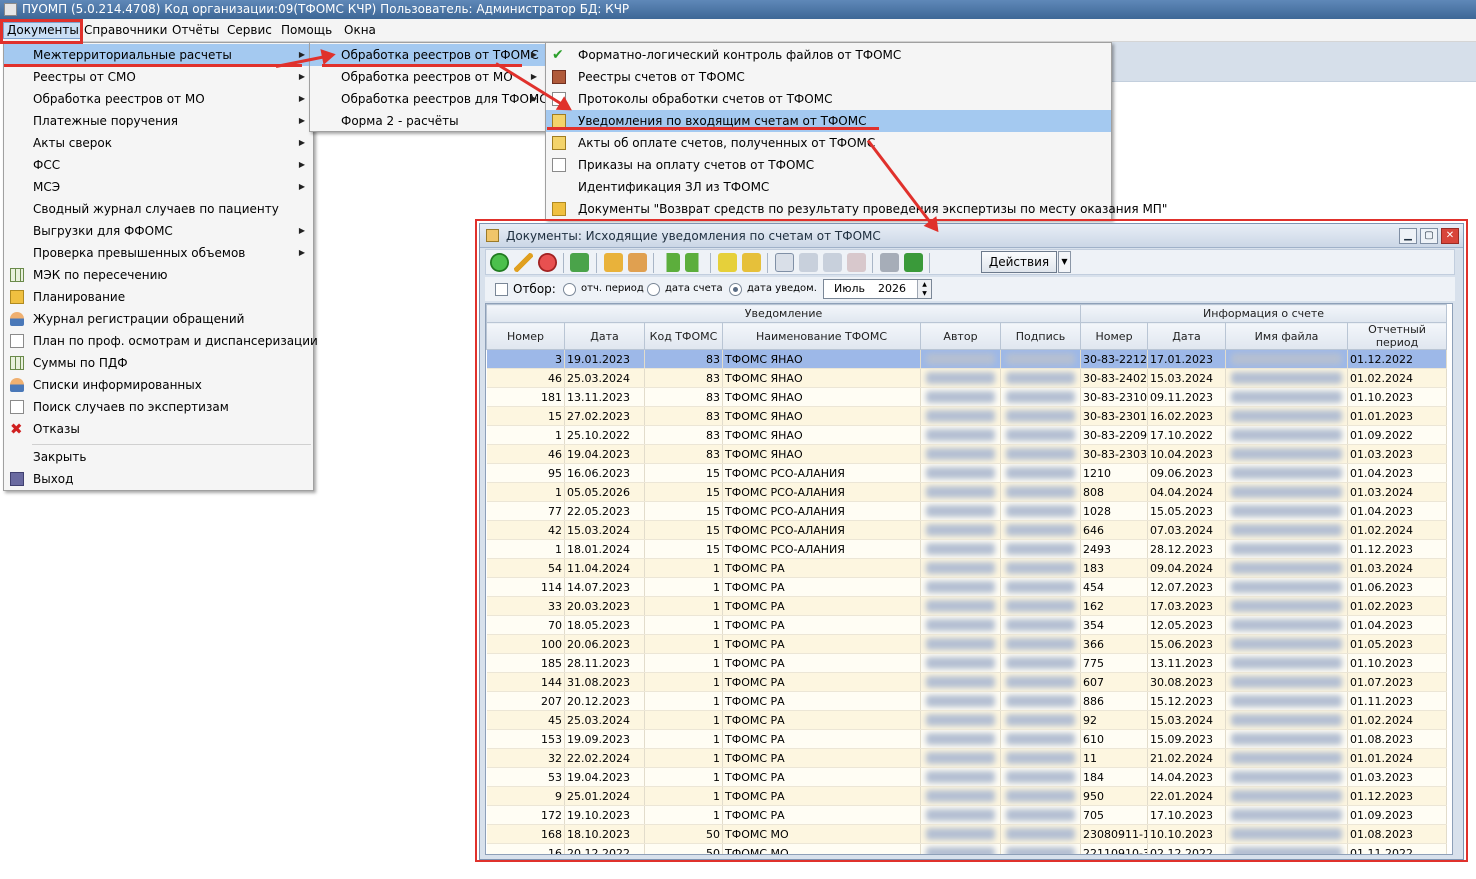  Describe the element at coordinates (100, 275) in the screenshot. I see `menu-item-label: МЭК по пересечению` at that location.